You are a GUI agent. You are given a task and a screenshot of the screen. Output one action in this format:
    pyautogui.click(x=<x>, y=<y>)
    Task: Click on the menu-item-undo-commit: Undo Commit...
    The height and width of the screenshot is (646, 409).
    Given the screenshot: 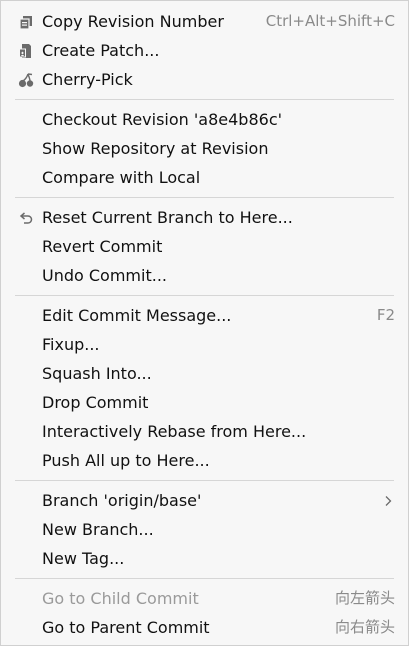 What is the action you would take?
    pyautogui.click(x=204, y=275)
    